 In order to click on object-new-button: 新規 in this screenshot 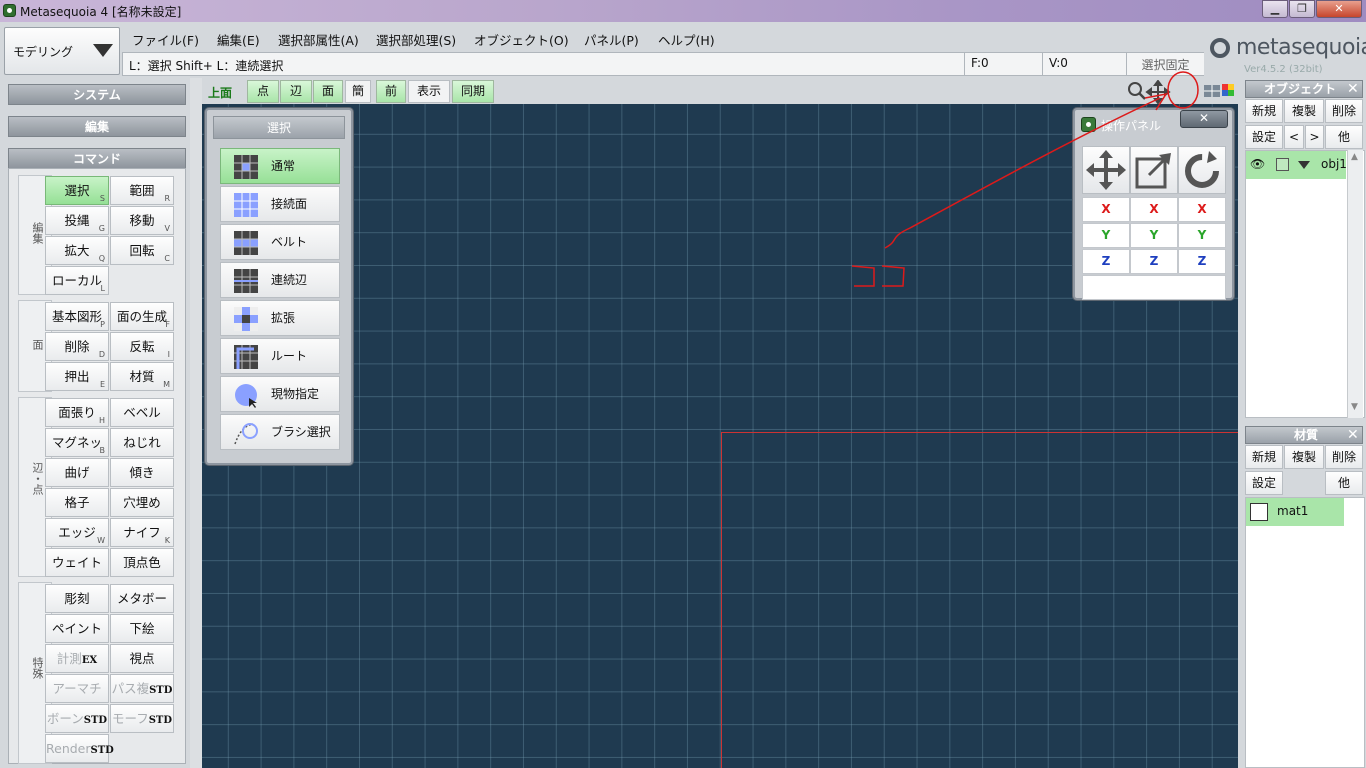, I will do `click(1264, 111)`.